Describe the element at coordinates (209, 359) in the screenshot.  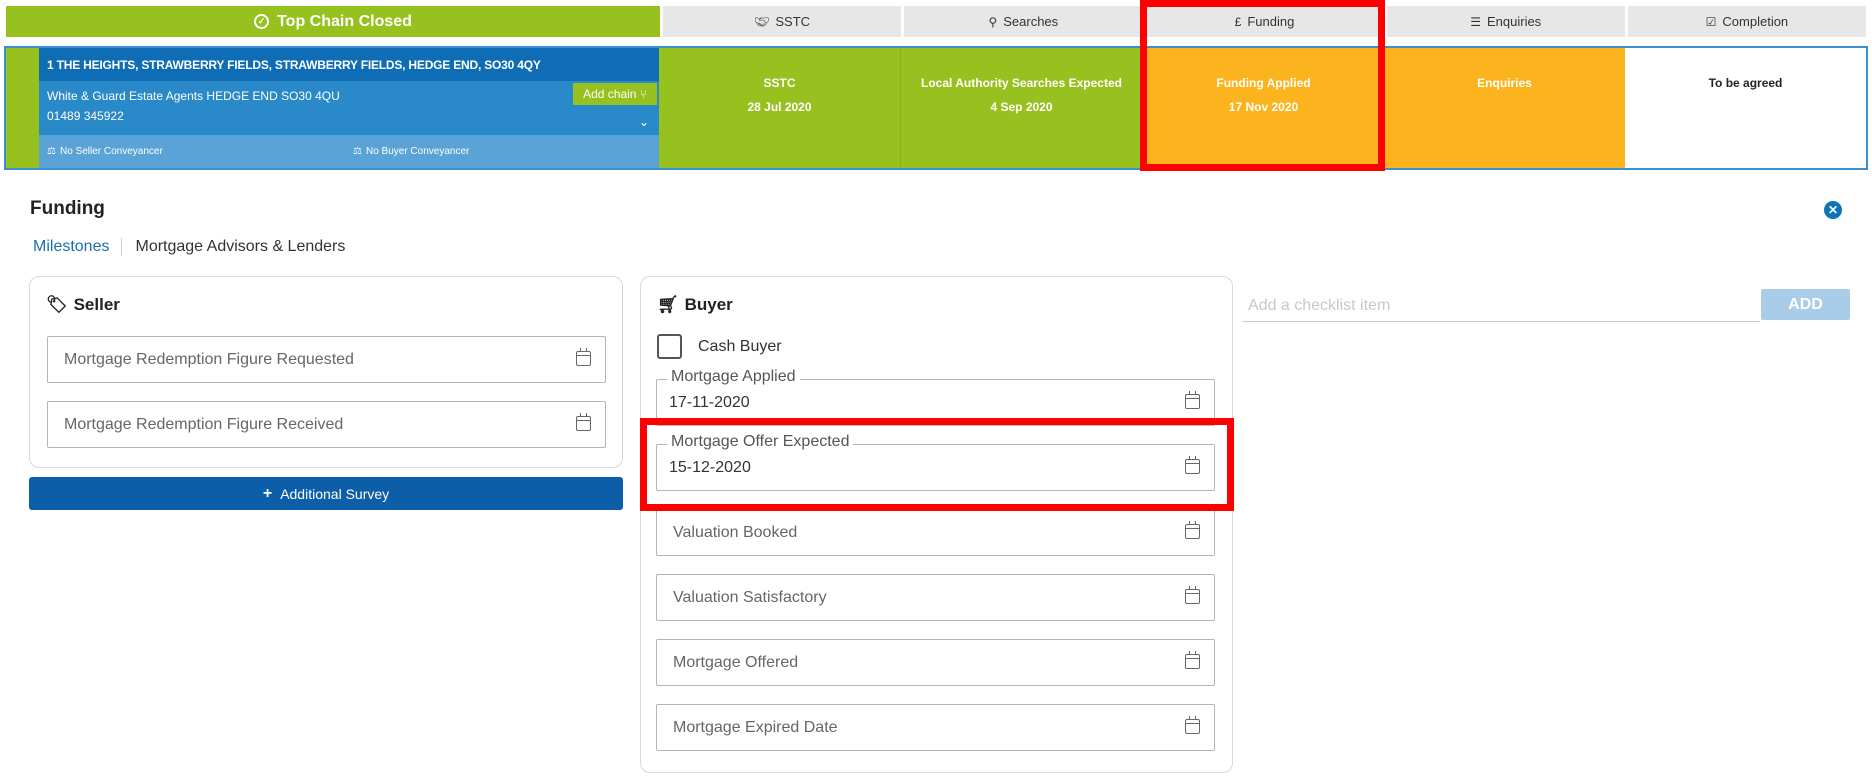
I see `field-placeholder: Mortgage Redemption Figure Requested` at that location.